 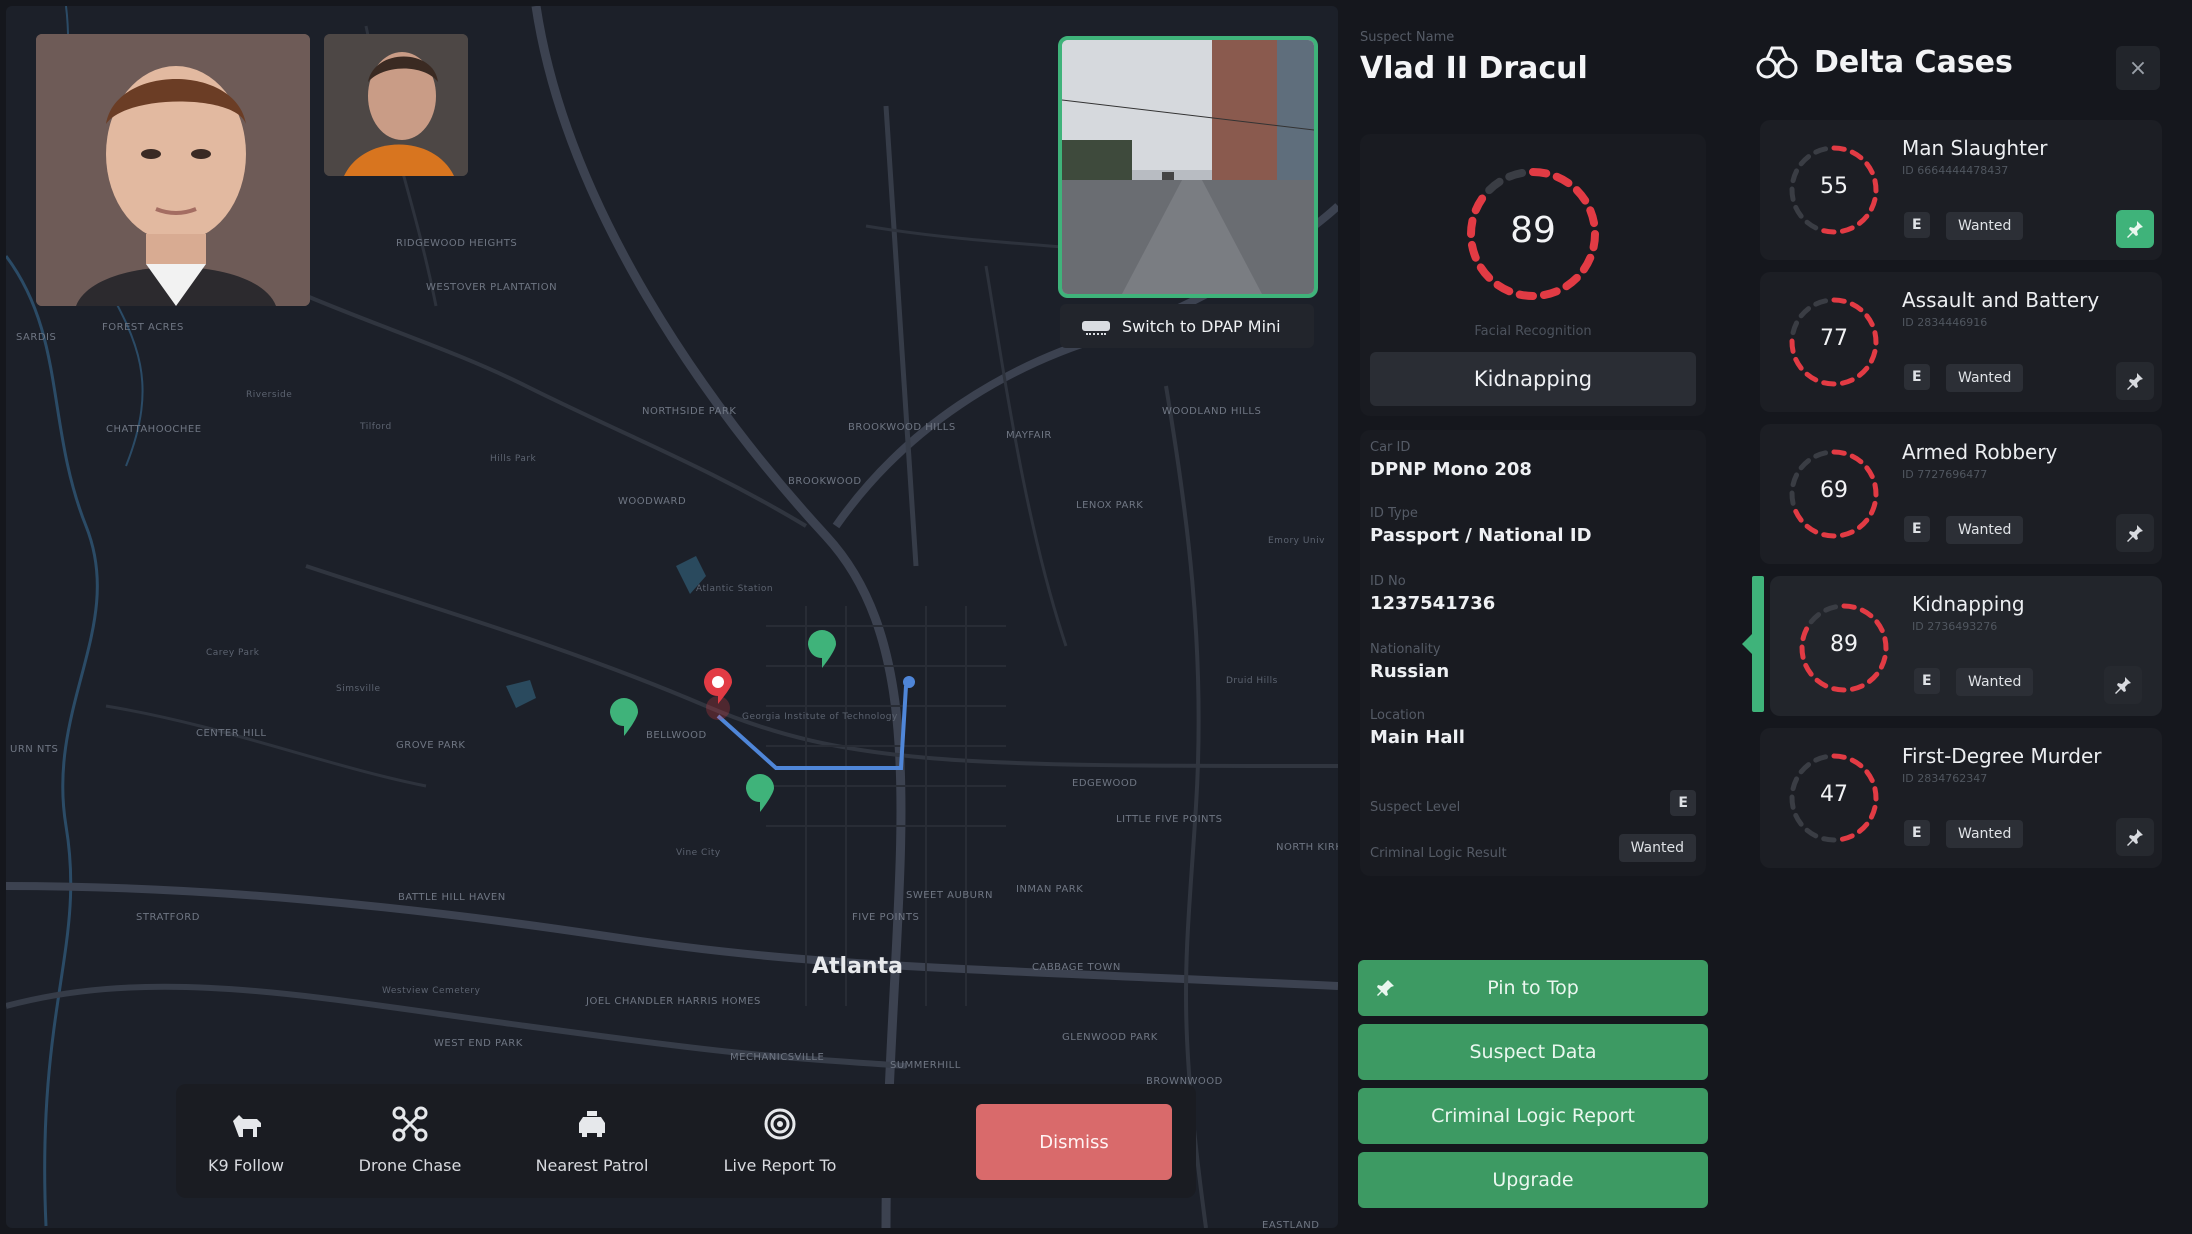 I want to click on map-label: JOEL CHANDLER HARRIS HOMES, so click(x=673, y=1001).